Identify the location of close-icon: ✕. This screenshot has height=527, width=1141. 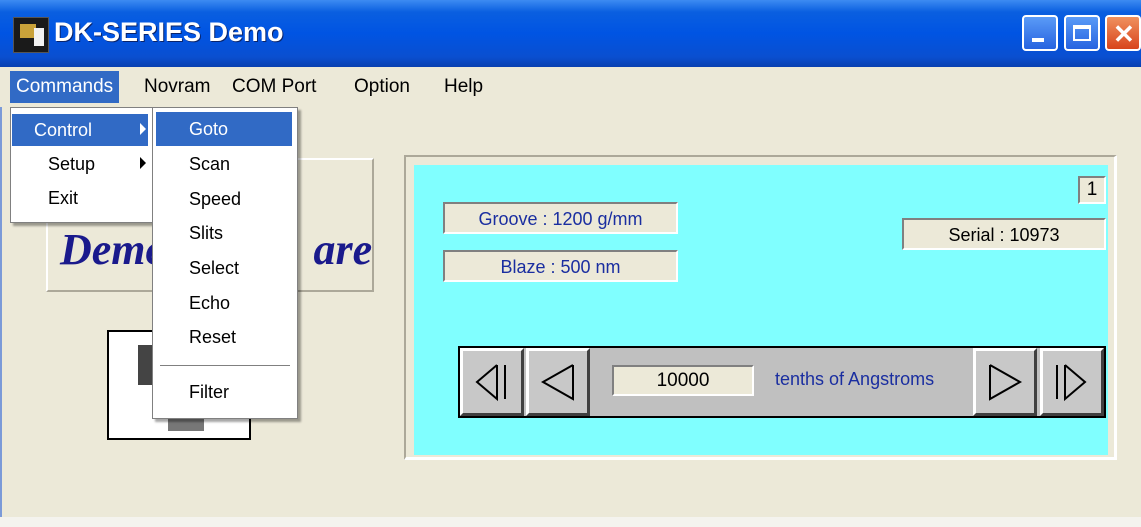
(1124, 34).